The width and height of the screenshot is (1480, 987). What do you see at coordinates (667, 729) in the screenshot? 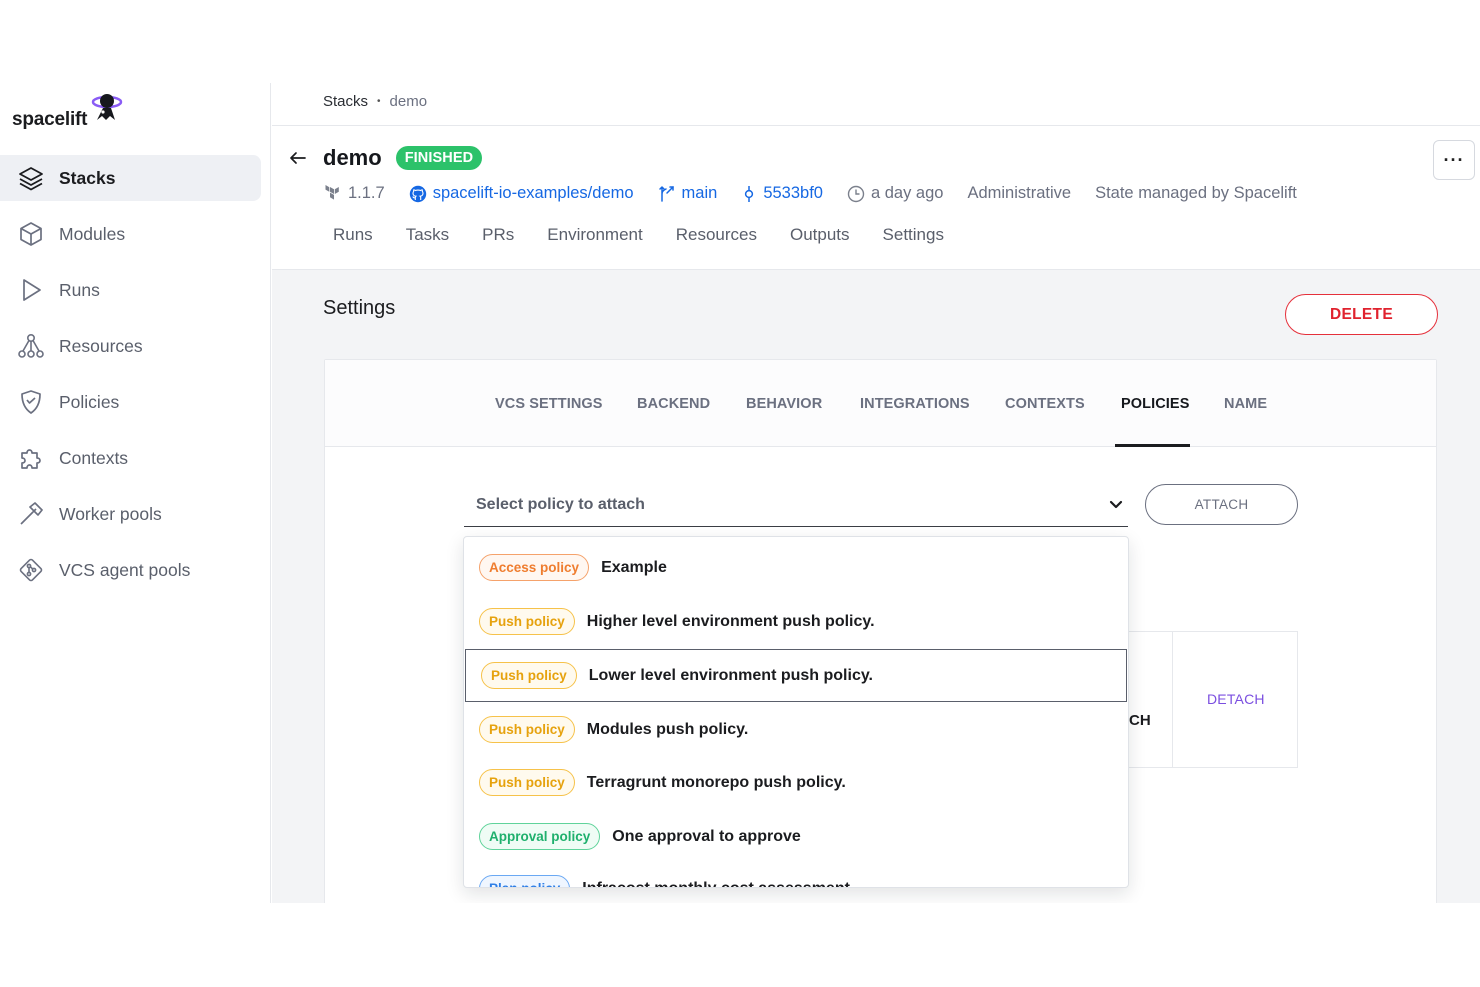
I see `policy-name: Modules push policy.` at bounding box center [667, 729].